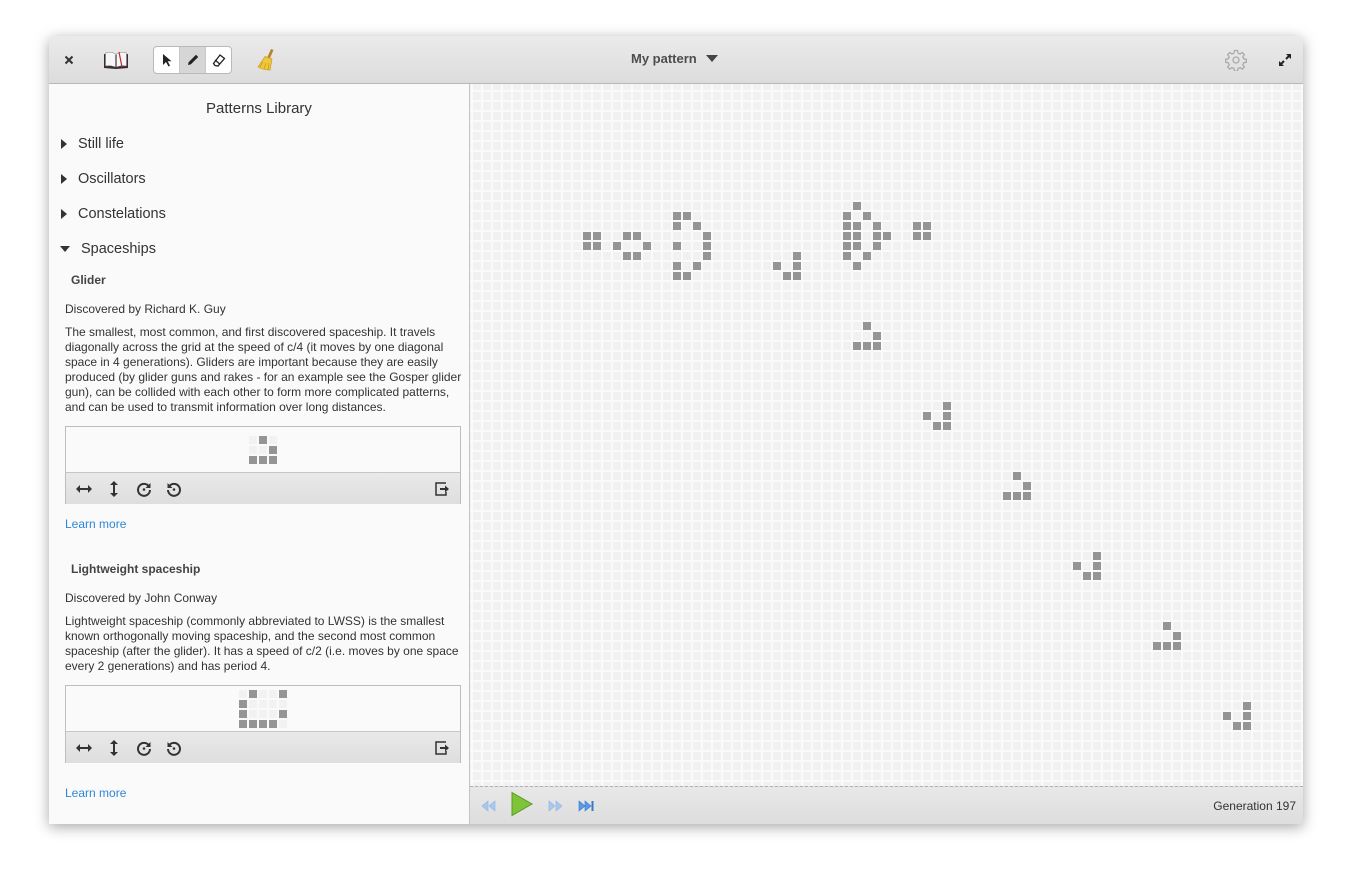  Describe the element at coordinates (267, 60) in the screenshot. I see `clear-board-button` at that location.